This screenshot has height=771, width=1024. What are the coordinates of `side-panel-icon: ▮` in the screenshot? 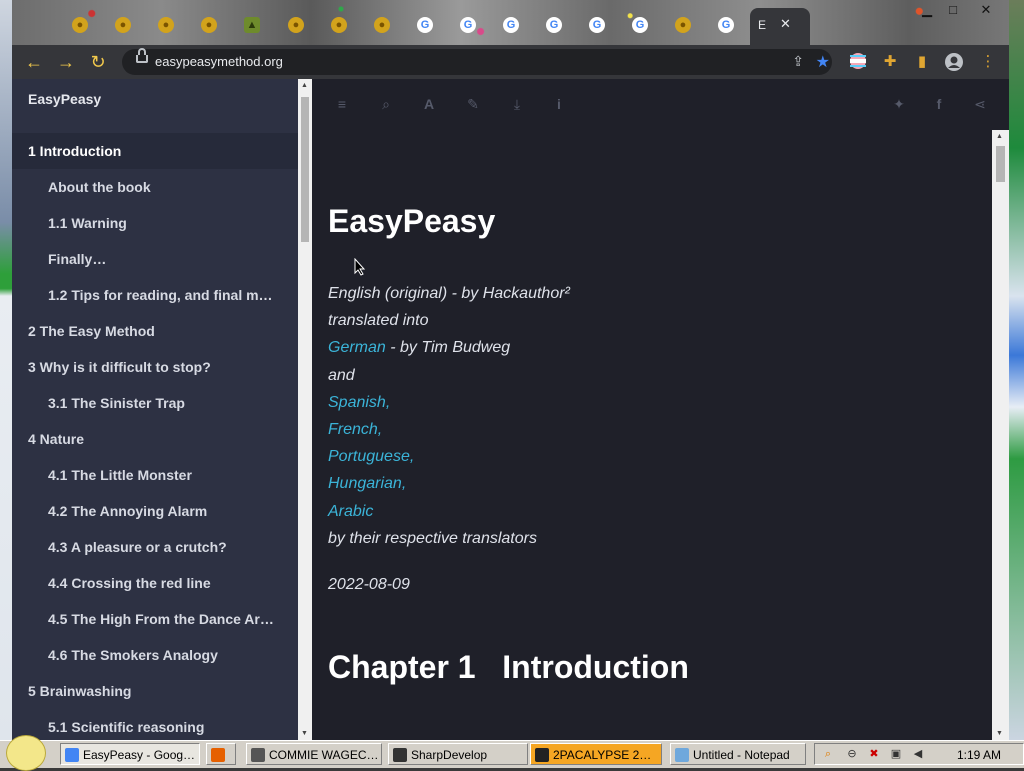 It's located at (922, 62).